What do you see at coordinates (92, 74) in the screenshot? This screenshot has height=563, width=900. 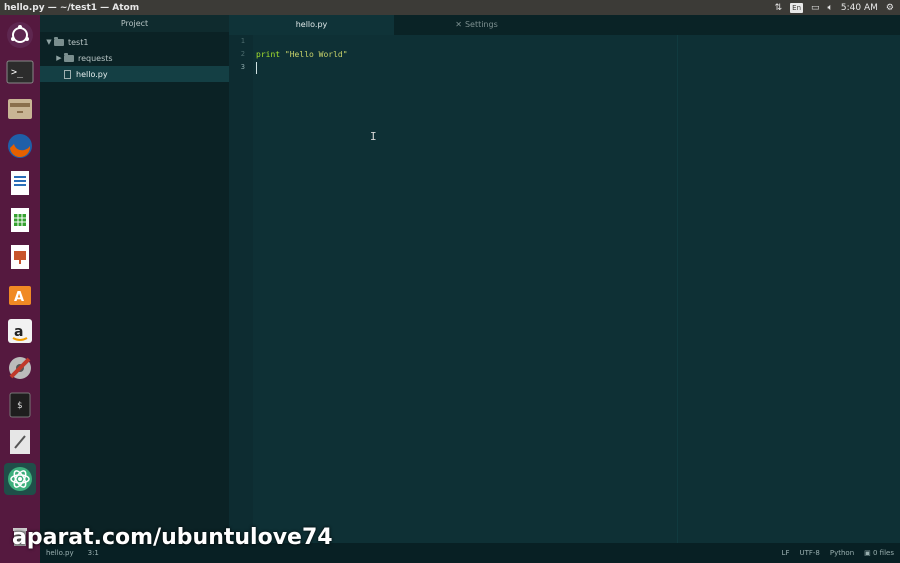 I see `file-label: hello.py` at bounding box center [92, 74].